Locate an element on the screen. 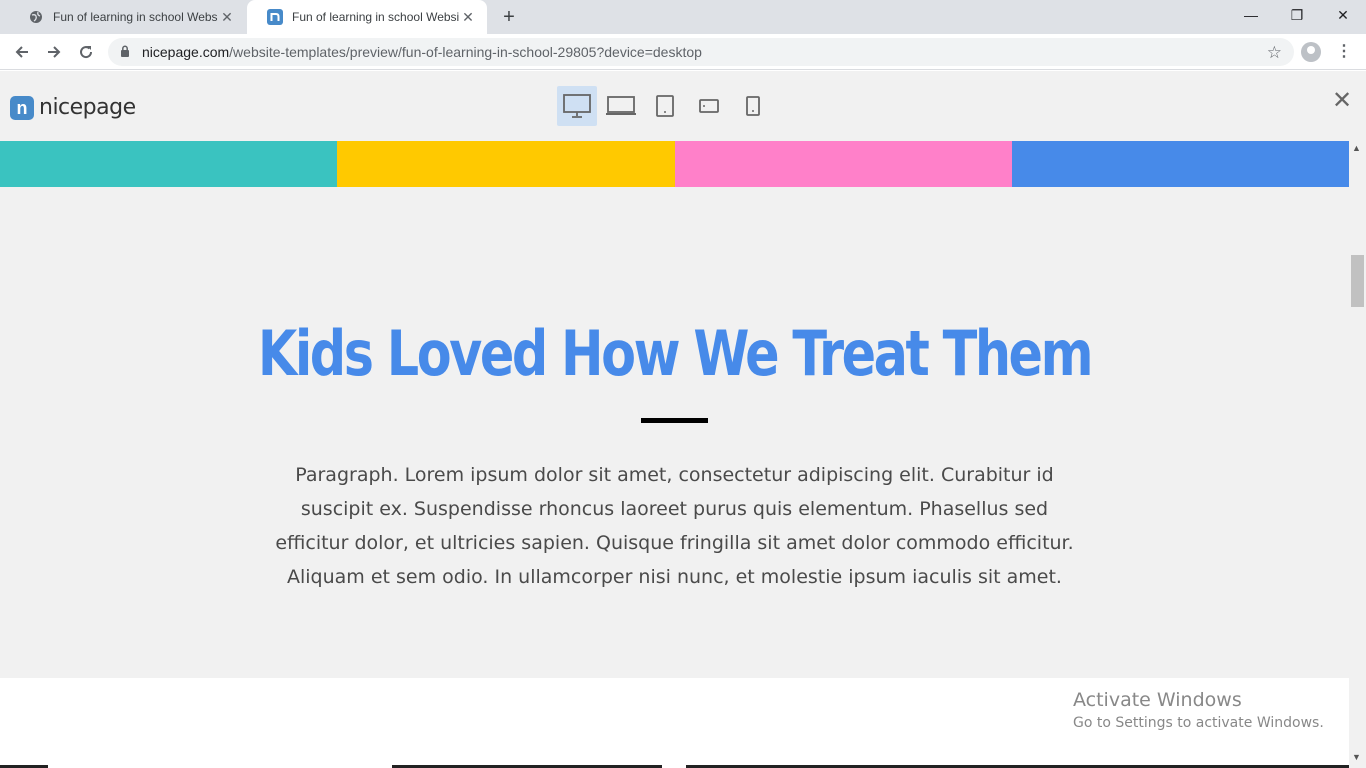 This screenshot has height=768, width=1366. logo-text: nicepage is located at coordinates (87, 107).